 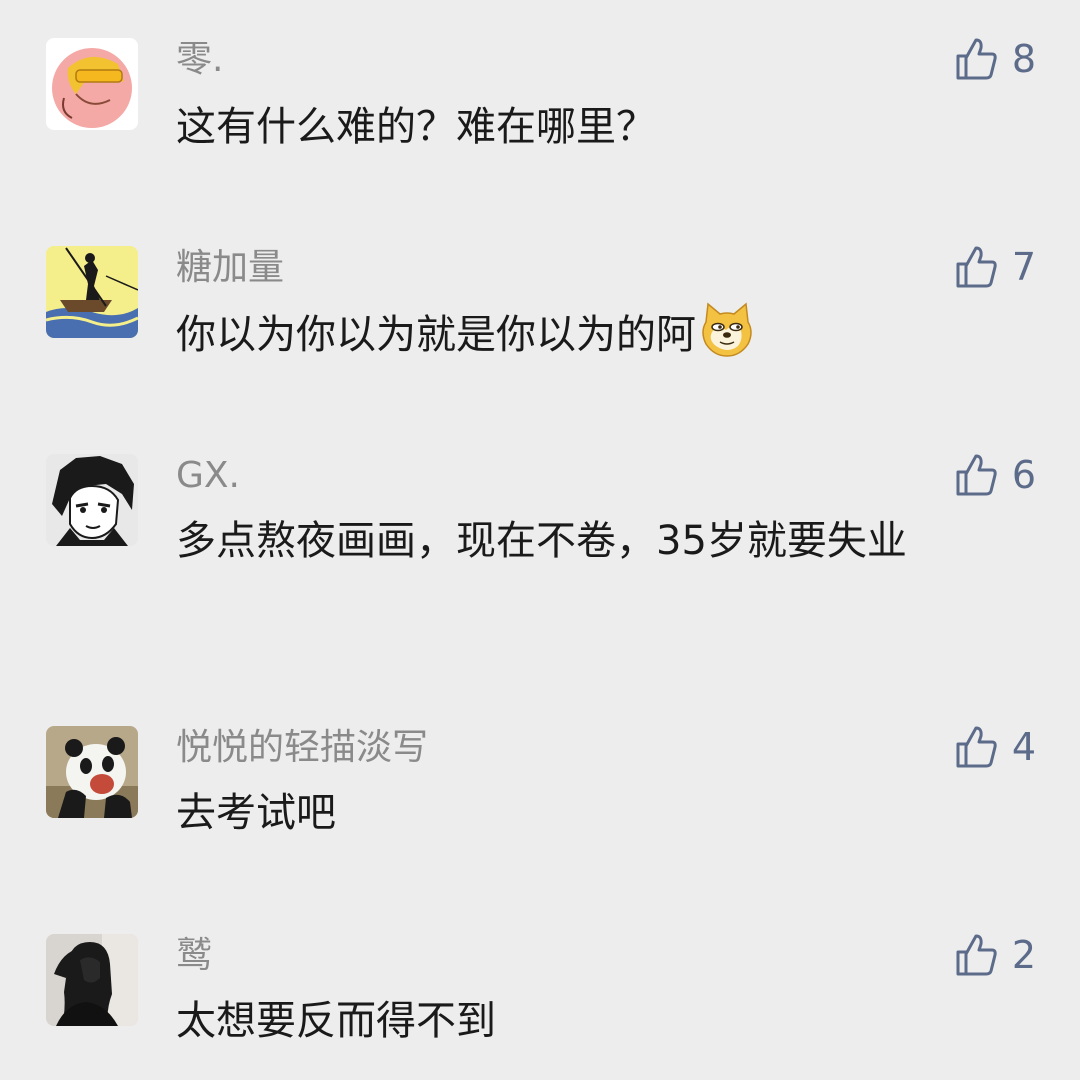 What do you see at coordinates (92, 980) in the screenshot?
I see `girl-photo-avatar` at bounding box center [92, 980].